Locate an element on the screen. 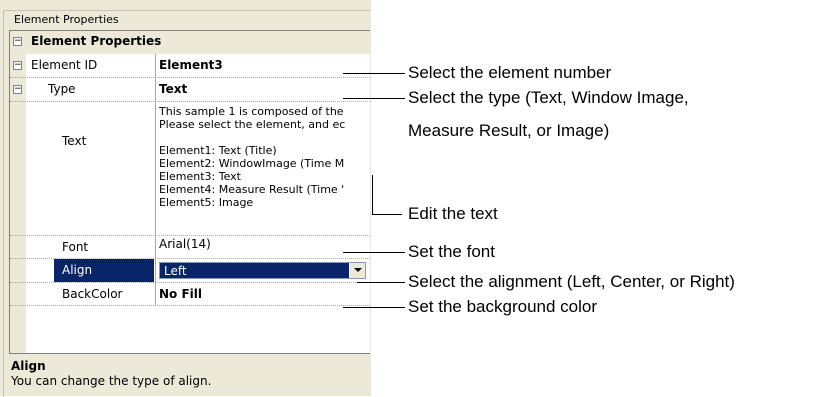 The width and height of the screenshot is (821, 397). property-label: Text is located at coordinates (74, 141).